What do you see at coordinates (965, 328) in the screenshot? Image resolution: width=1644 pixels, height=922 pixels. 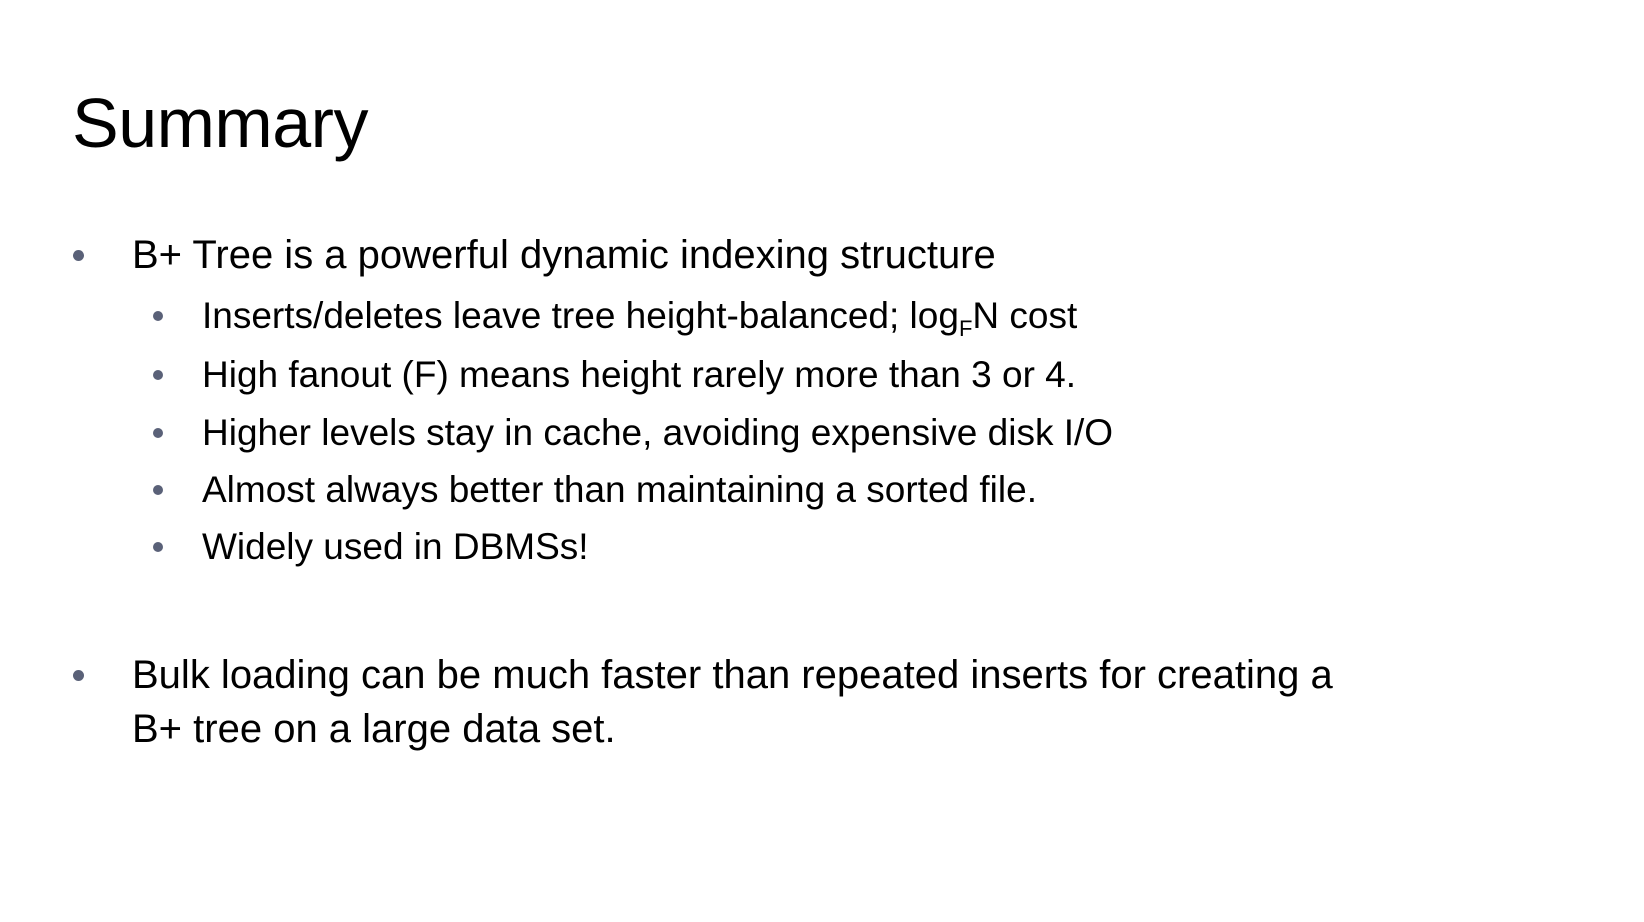 I see `subscript: F` at bounding box center [965, 328].